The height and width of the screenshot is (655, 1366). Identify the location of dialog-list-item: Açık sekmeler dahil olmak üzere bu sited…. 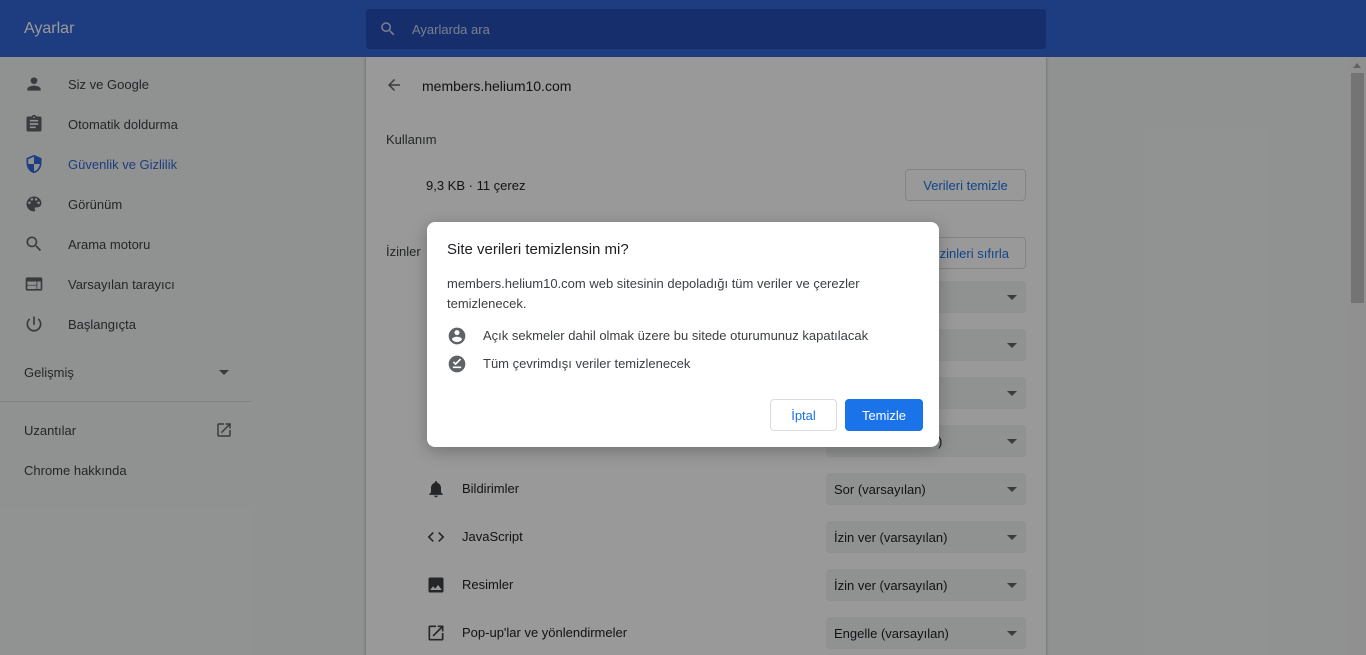
(676, 335).